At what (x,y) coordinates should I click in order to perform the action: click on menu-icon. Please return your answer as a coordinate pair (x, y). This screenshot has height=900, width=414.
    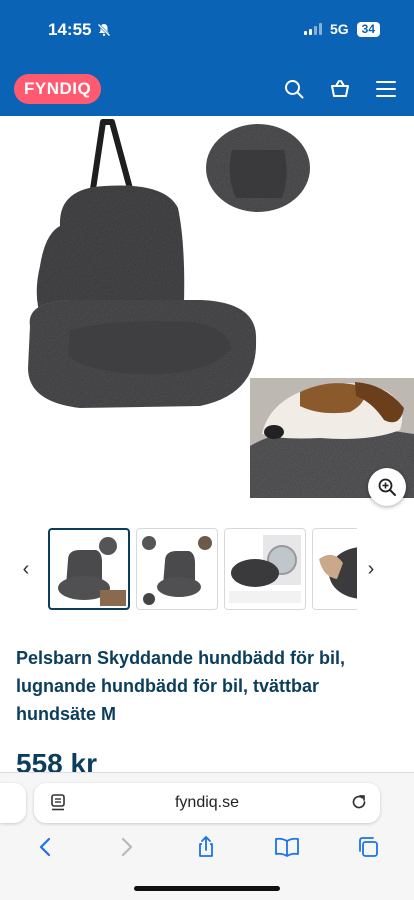
    Looking at the image, I should click on (386, 89).